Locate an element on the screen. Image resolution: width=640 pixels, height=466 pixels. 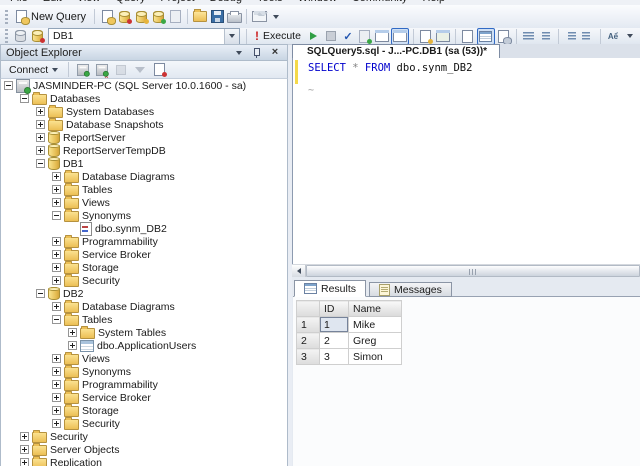
connect-db-icon is located at coordinates (20, 36).